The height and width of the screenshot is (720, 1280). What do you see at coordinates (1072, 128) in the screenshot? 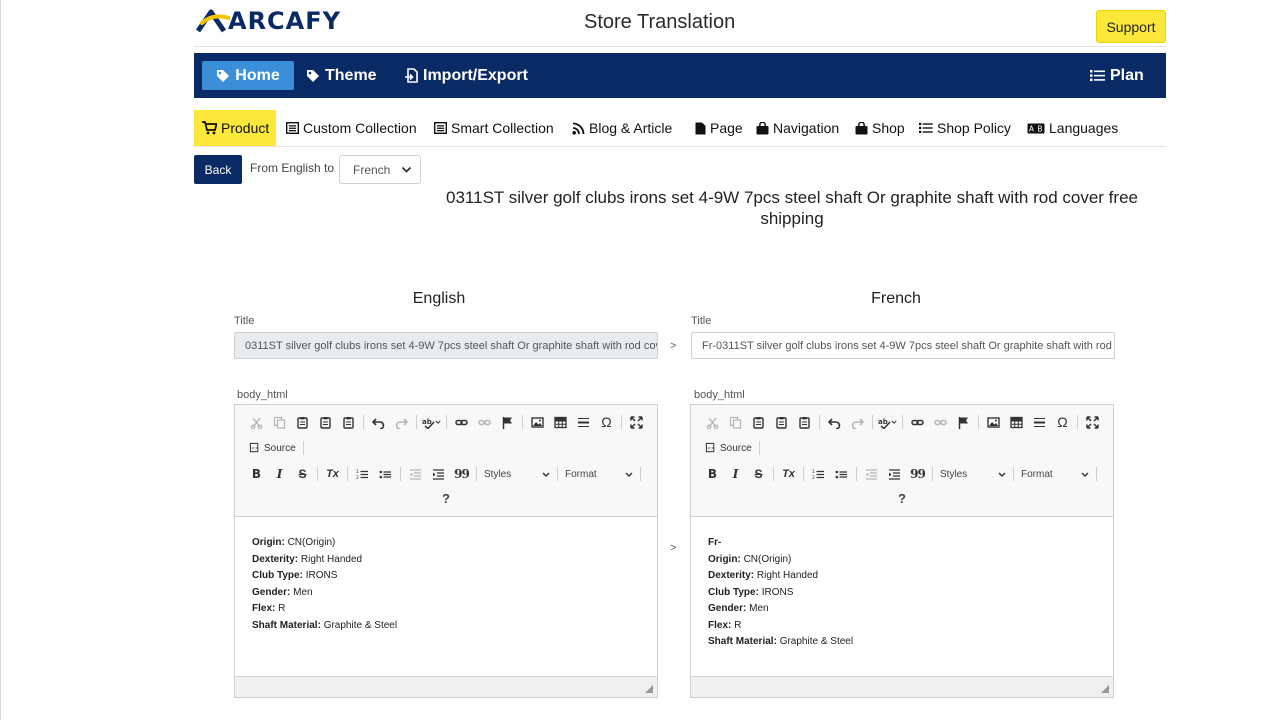
I see `tab-languages: AB Languages` at bounding box center [1072, 128].